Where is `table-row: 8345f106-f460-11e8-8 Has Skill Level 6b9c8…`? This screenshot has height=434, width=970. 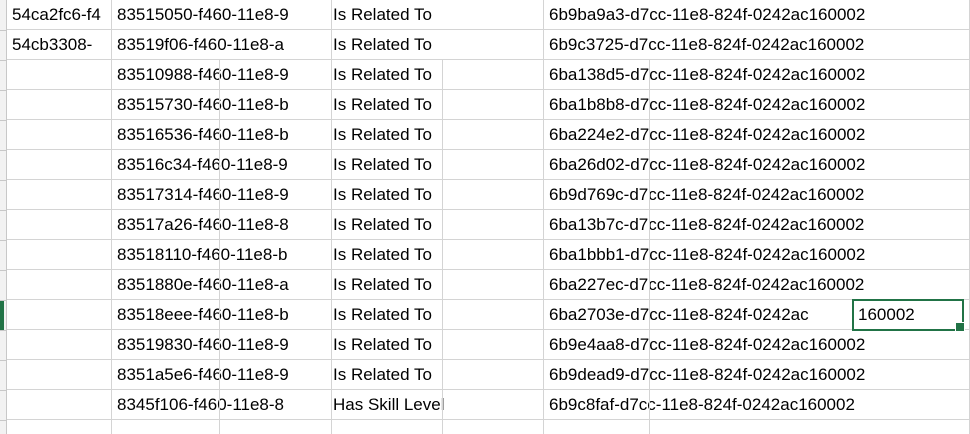
table-row: 8345f106-f460-11e8-8 Has Skill Level 6b9c8… is located at coordinates (488, 405).